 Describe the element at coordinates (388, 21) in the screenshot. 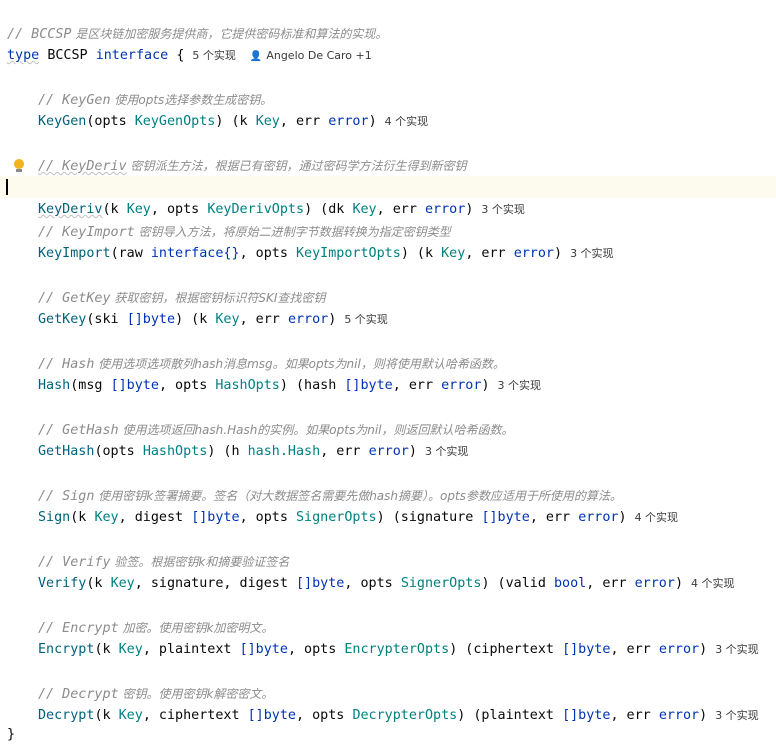

I see `header-comment-line: // BCCSP 是区块链加密服务提供商，它提供密码标准和算法的实现。` at that location.